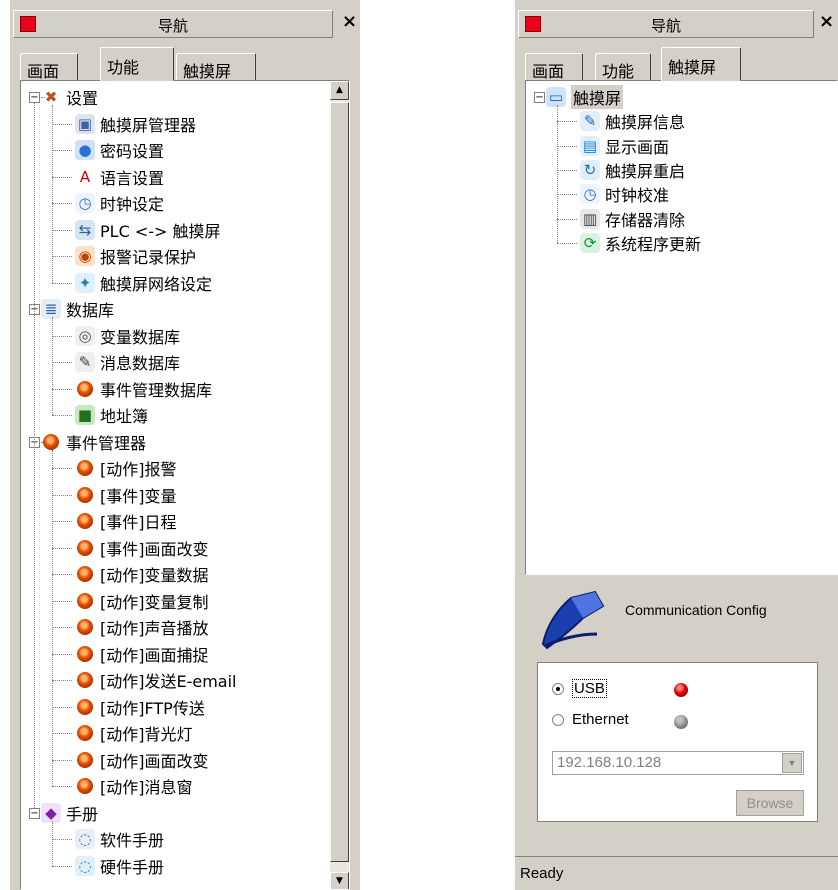  I want to click on tree-item-label: 时钟设定, so click(132, 204).